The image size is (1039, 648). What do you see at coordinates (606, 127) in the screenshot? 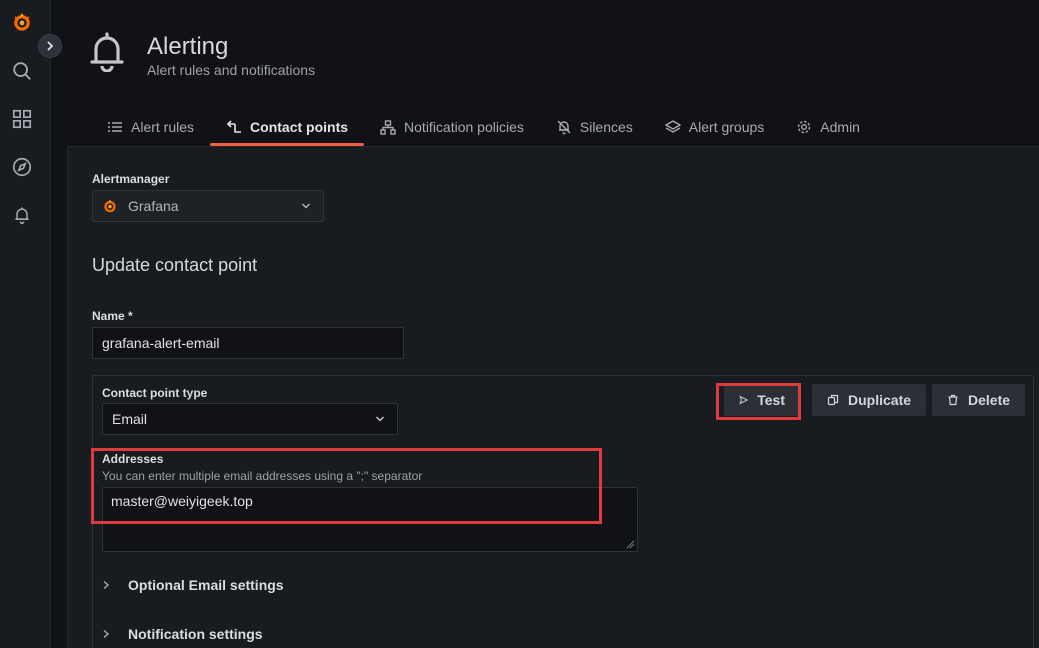
I see `tab-label: Silences` at bounding box center [606, 127].